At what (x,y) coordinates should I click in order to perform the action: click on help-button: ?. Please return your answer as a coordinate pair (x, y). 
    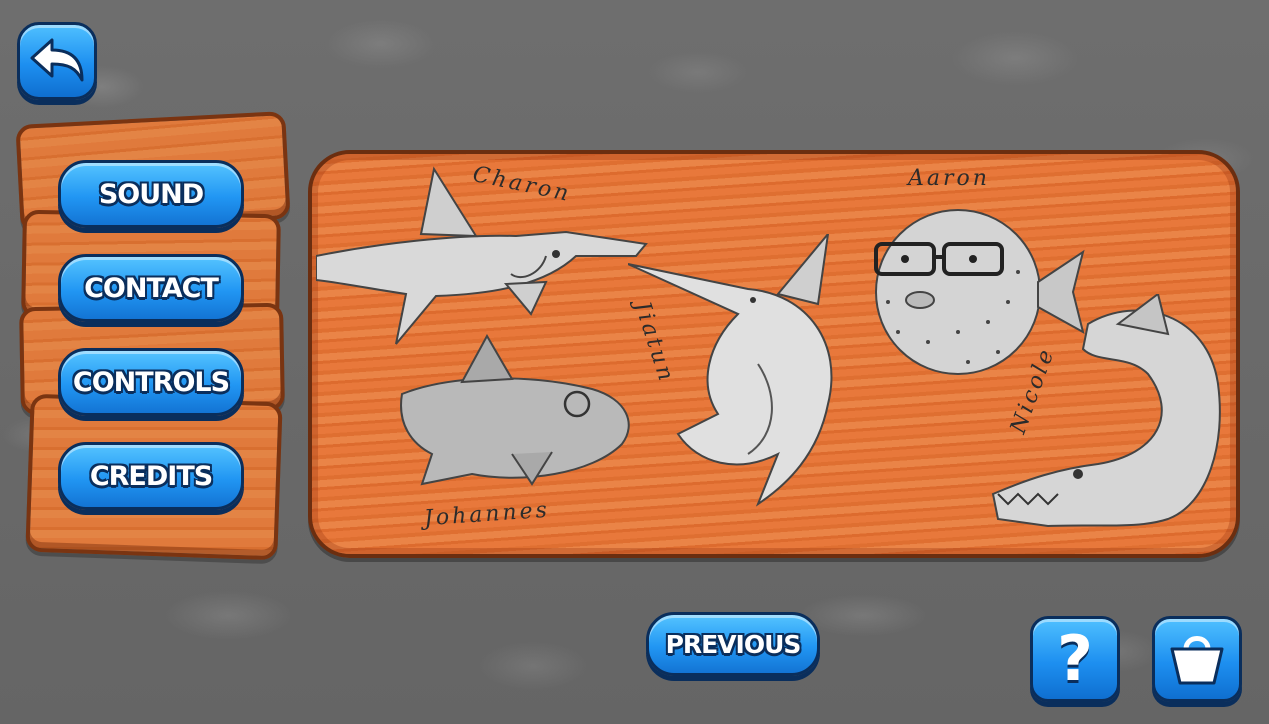
    Looking at the image, I should click on (1075, 659).